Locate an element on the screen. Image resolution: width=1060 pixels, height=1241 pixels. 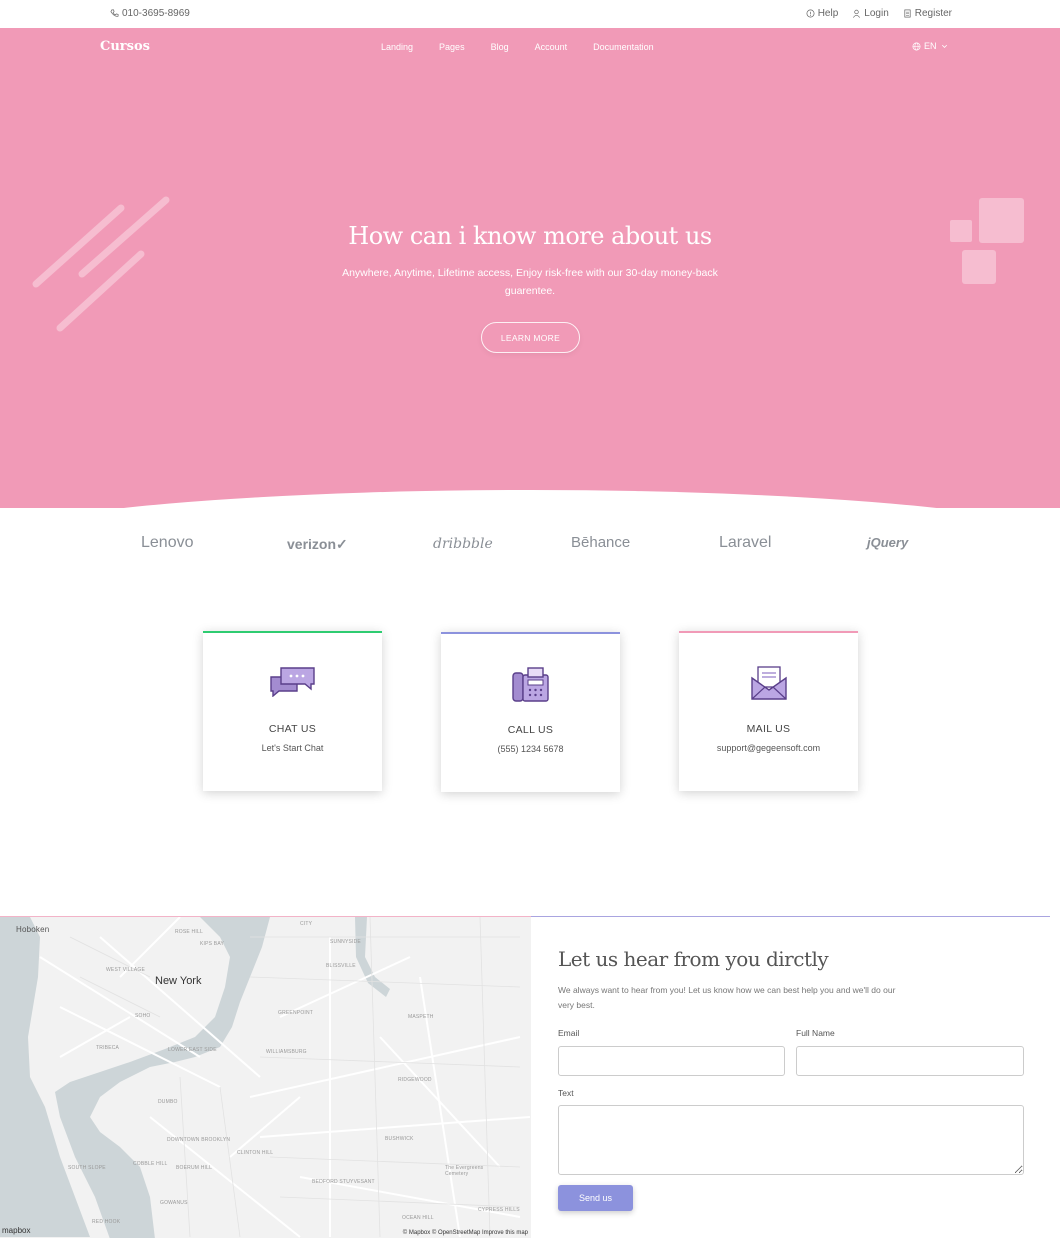
fax-phone-icon is located at coordinates (530, 684).